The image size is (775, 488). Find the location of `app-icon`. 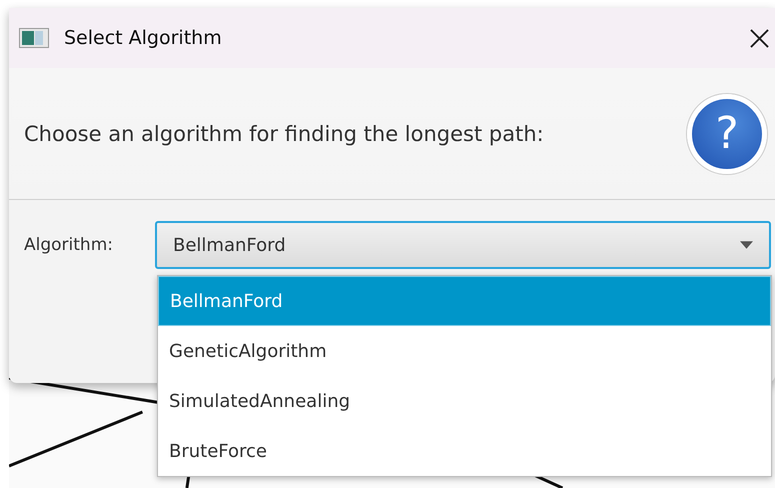

app-icon is located at coordinates (34, 38).